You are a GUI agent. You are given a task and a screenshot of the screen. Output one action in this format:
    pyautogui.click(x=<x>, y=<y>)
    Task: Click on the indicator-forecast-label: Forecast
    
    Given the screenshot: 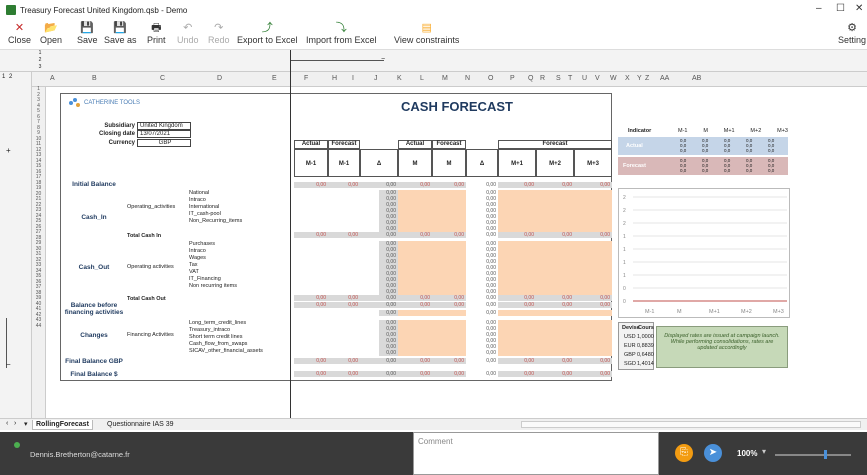 What is the action you would take?
    pyautogui.click(x=634, y=166)
    